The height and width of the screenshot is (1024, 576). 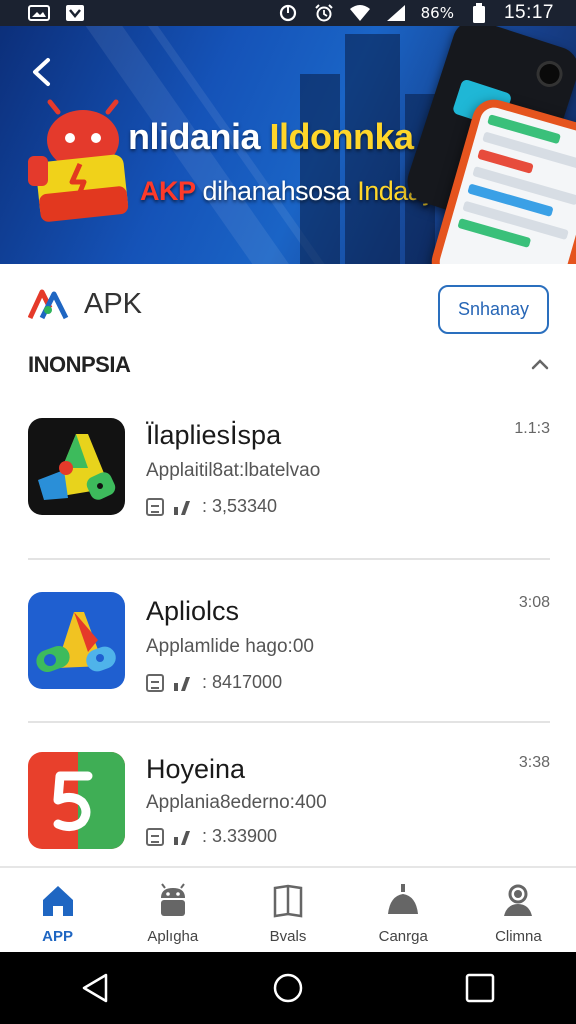 What do you see at coordinates (320, 169) in the screenshot?
I see `banner-building` at bounding box center [320, 169].